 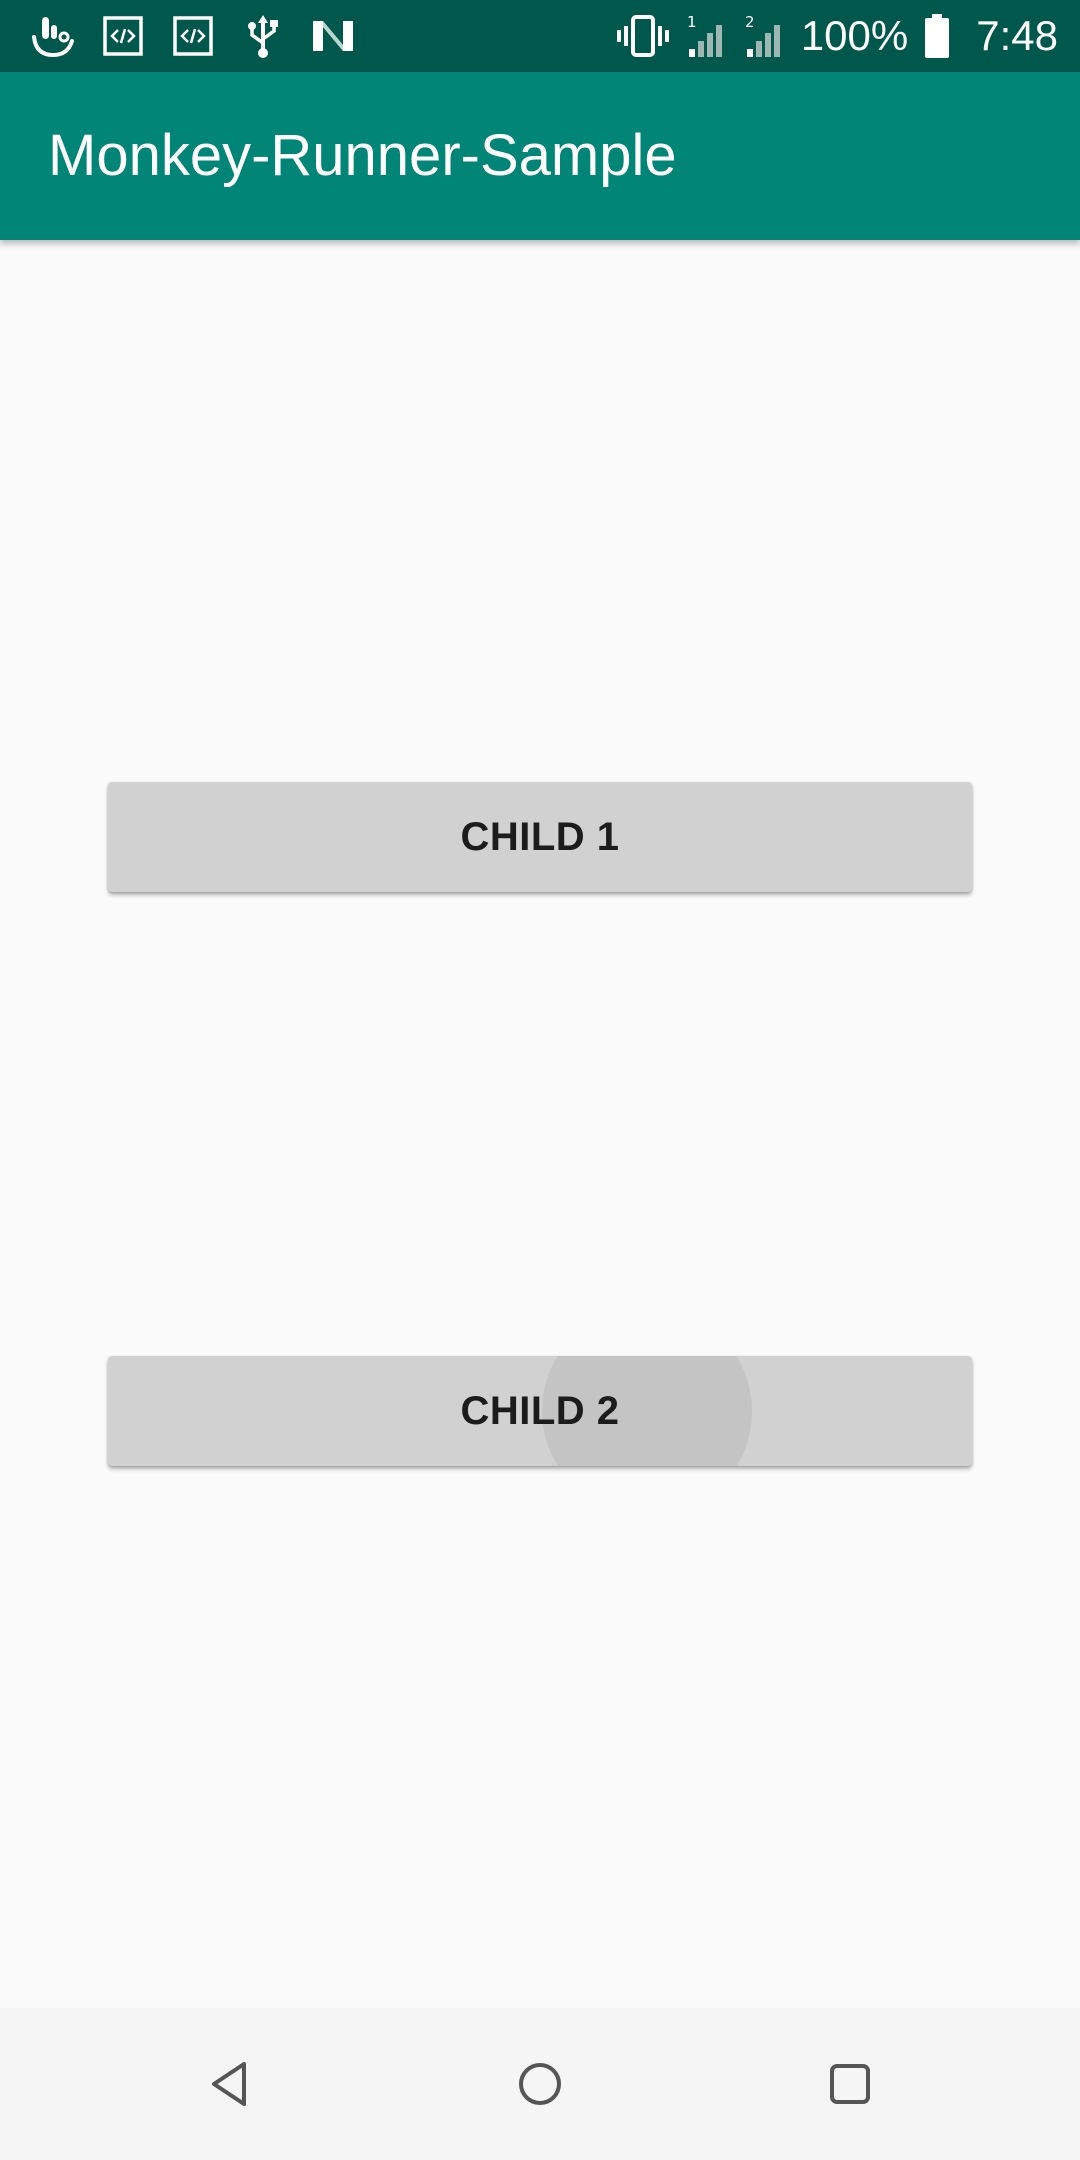 I want to click on back-button, so click(x=230, y=2084).